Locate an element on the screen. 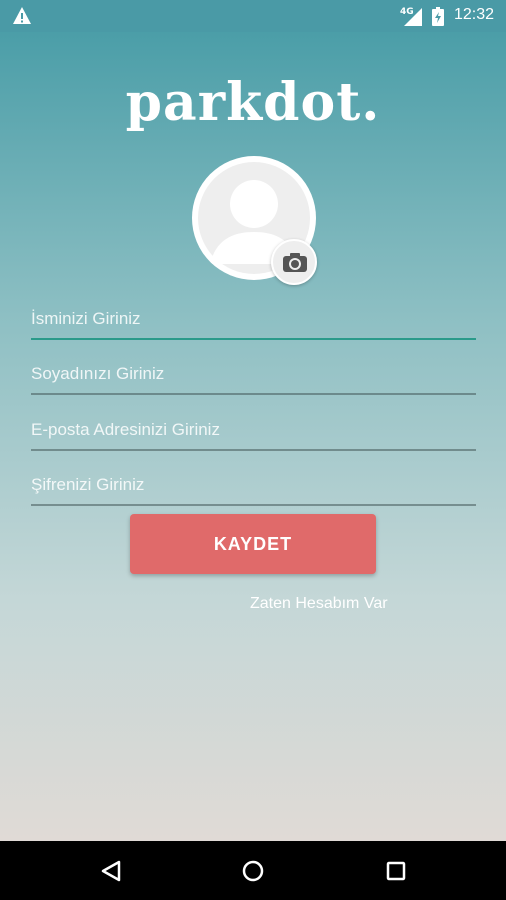  first-name-input is located at coordinates (253, 319).